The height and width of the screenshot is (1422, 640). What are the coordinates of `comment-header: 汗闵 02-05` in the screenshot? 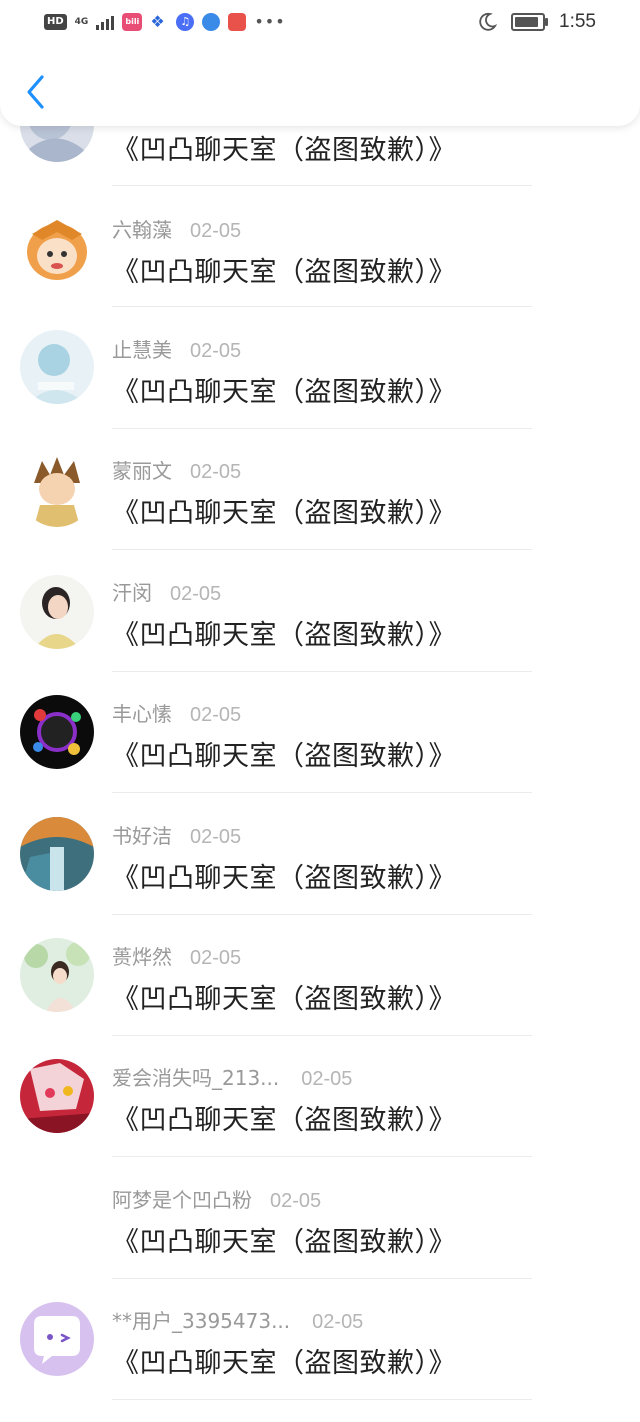 It's located at (166, 591).